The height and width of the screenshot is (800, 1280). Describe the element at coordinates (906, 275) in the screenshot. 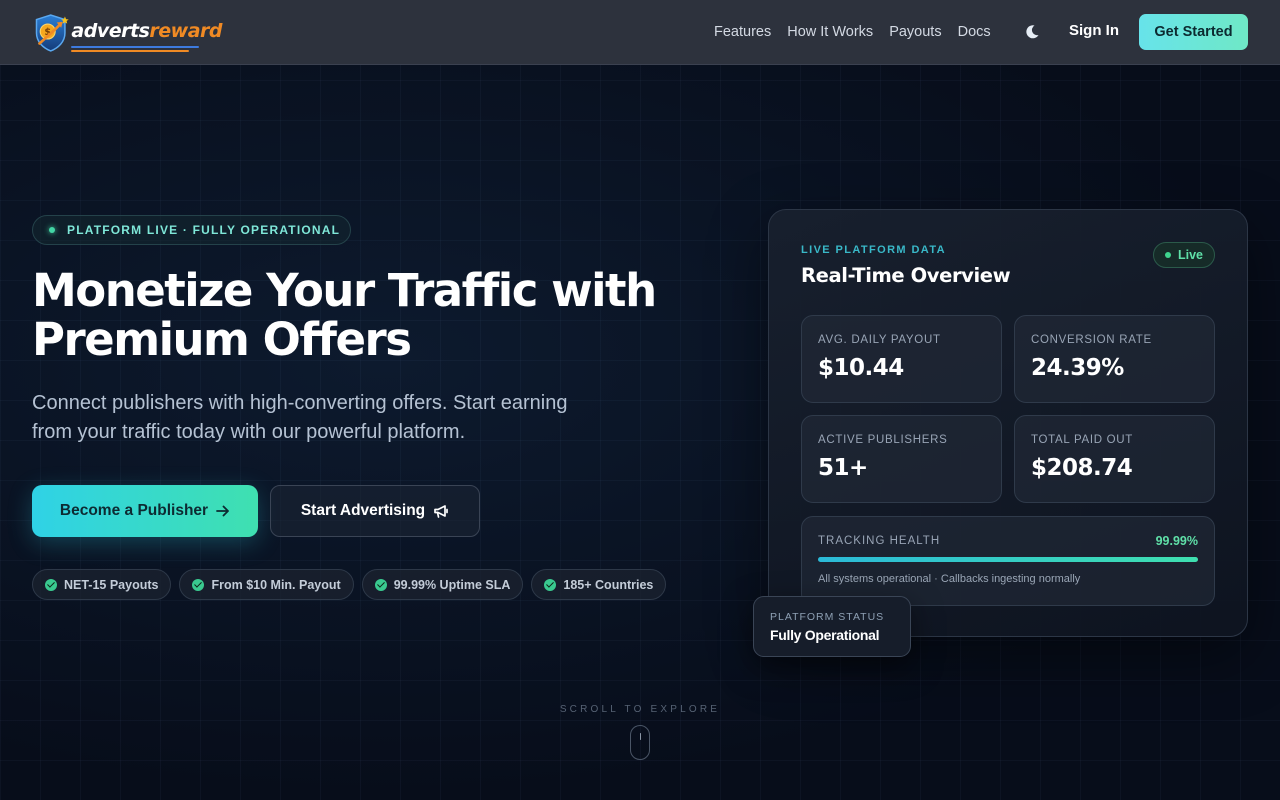

I see `card-title: Real-Time Overview` at that location.